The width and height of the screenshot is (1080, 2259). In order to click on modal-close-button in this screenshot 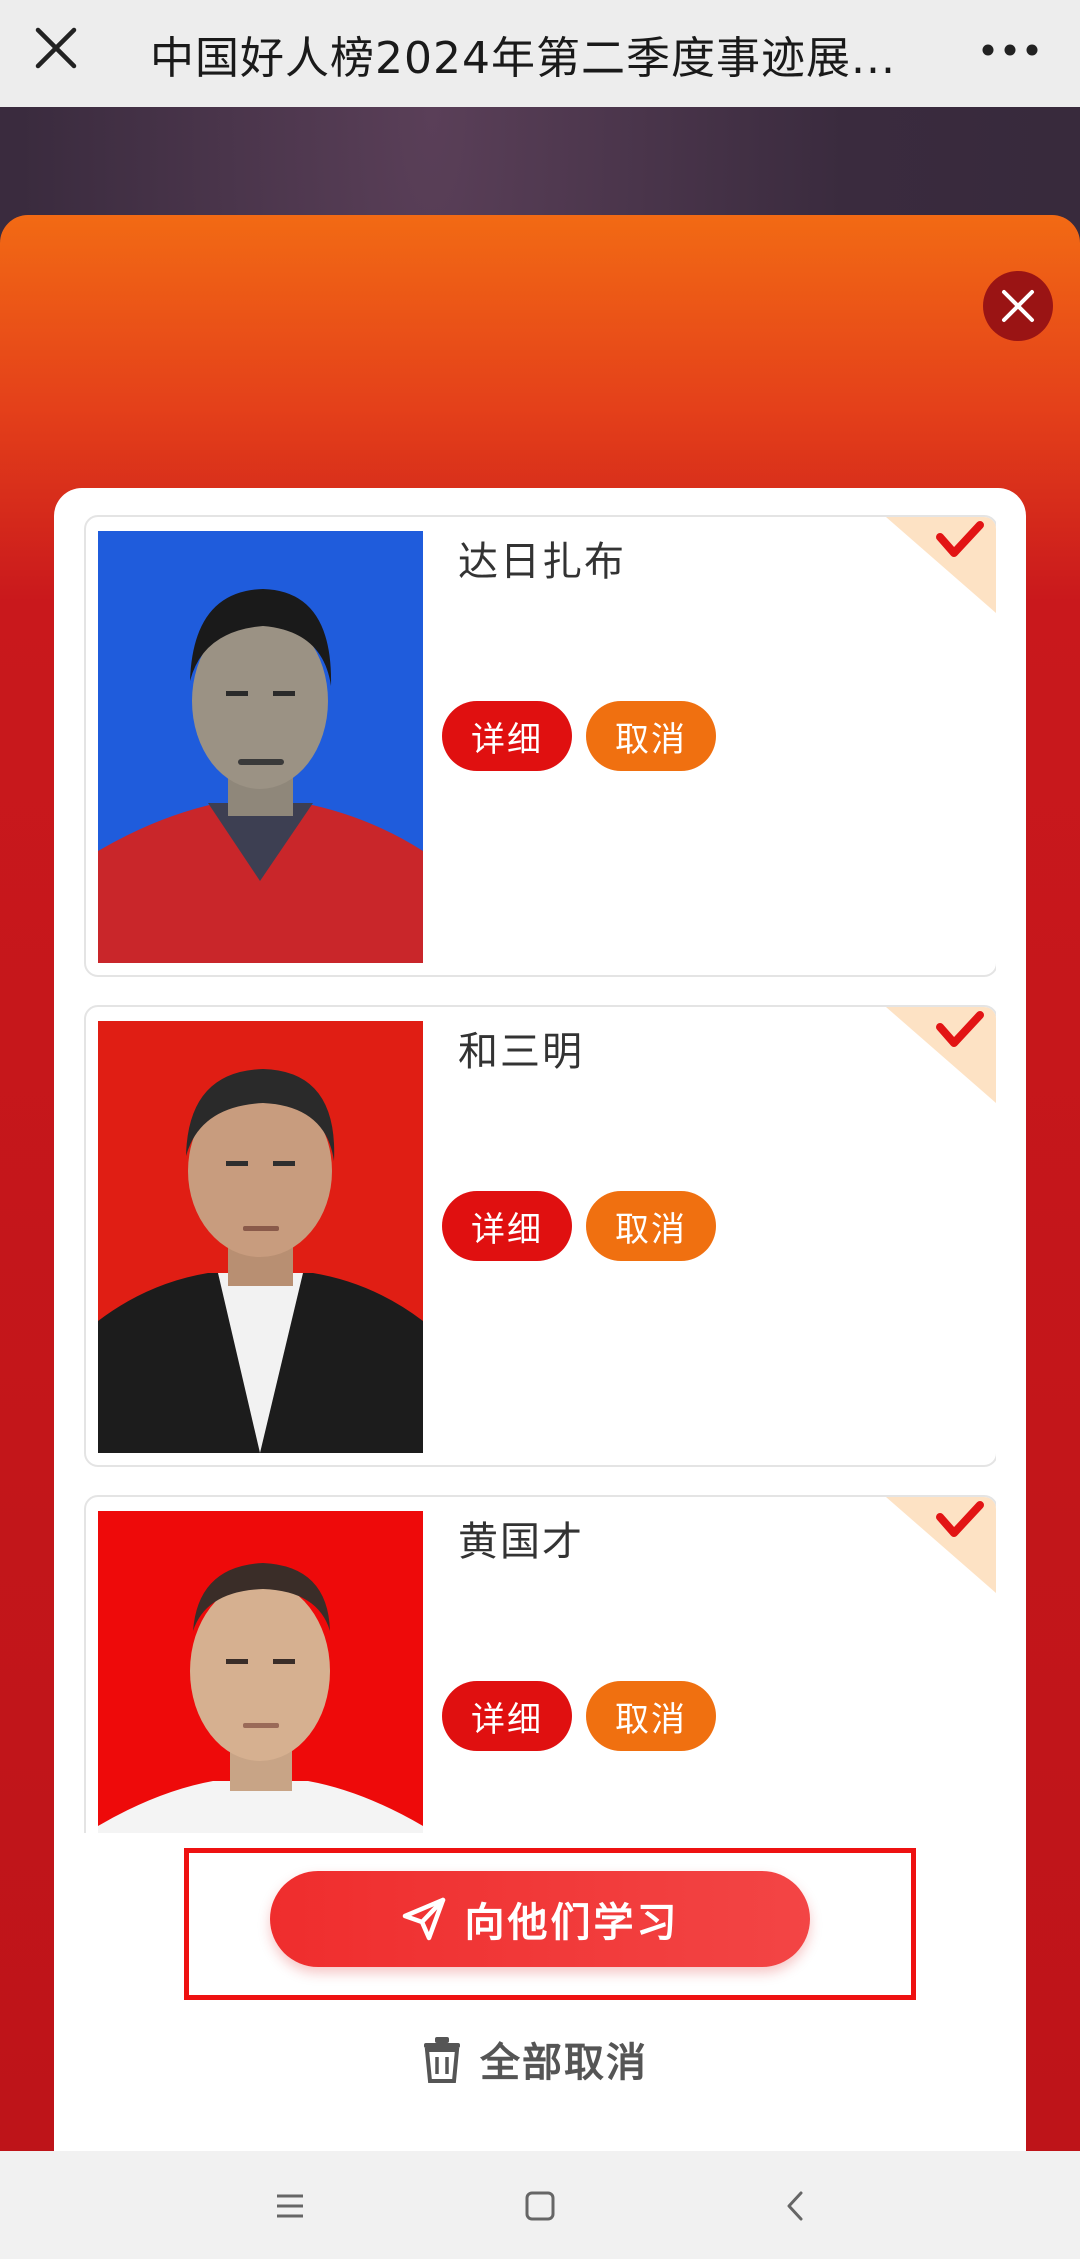, I will do `click(1018, 306)`.